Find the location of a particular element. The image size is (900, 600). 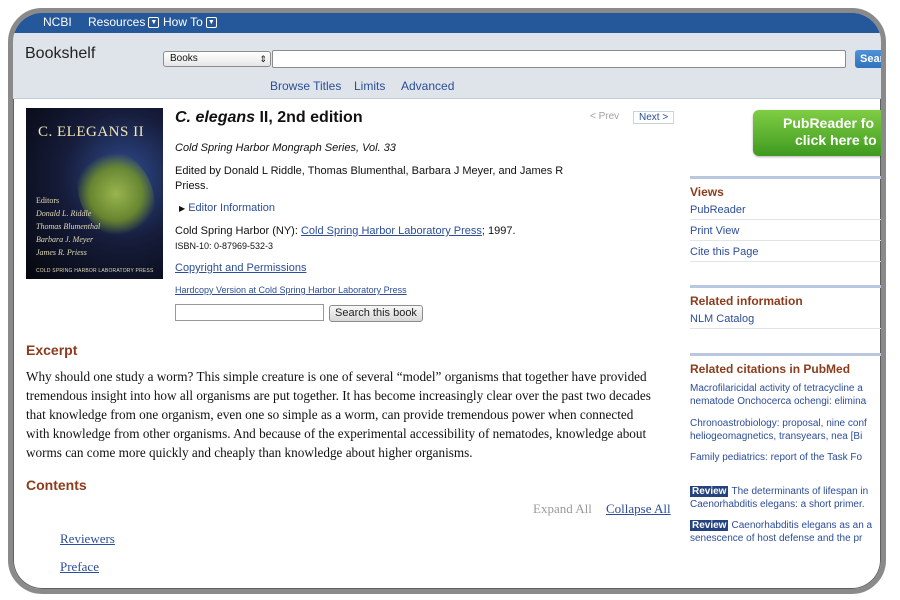

up-down-arrows-icon: ⇕ is located at coordinates (263, 59).